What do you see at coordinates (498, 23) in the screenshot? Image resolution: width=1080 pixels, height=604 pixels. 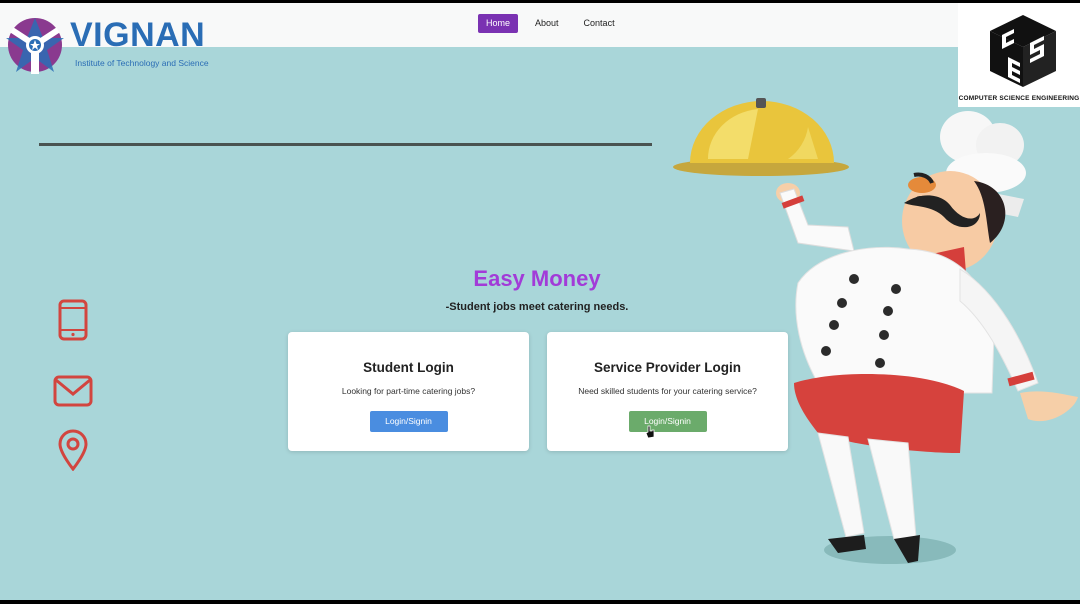 I see `nav-home: Home` at bounding box center [498, 23].